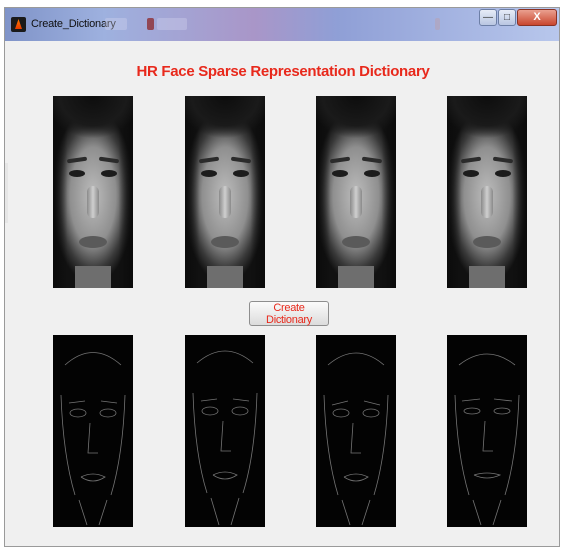 This screenshot has height=554, width=563. I want to click on window-controls: — □ X, so click(517, 19).